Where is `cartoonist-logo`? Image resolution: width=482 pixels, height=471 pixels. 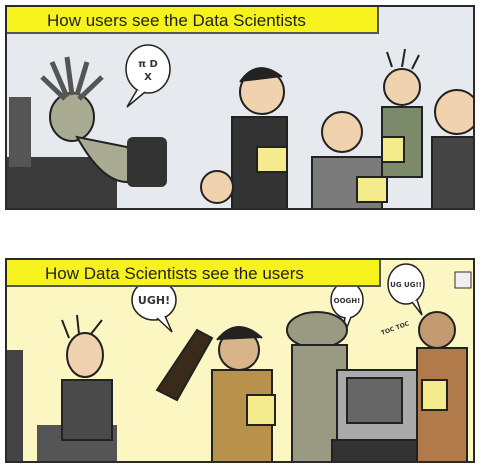 cartoonist-logo is located at coordinates (463, 280).